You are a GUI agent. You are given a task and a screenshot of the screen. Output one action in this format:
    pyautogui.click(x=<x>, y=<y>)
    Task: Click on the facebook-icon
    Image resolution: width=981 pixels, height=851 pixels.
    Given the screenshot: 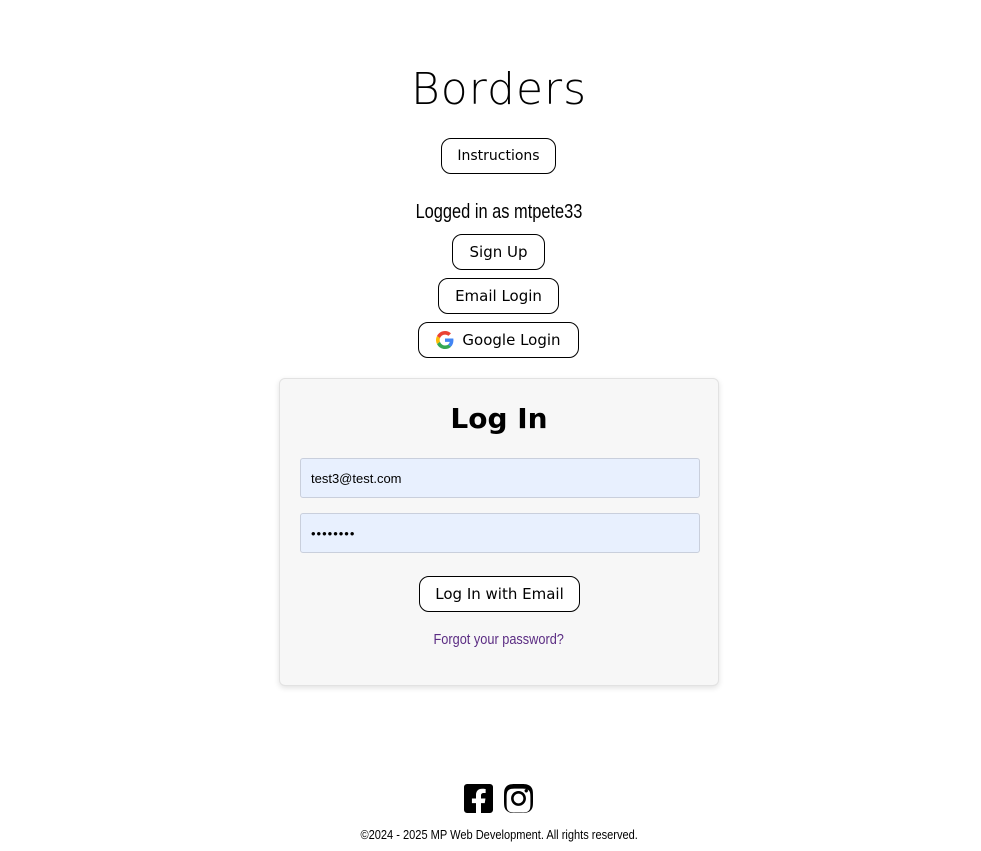 What is the action you would take?
    pyautogui.click(x=478, y=798)
    